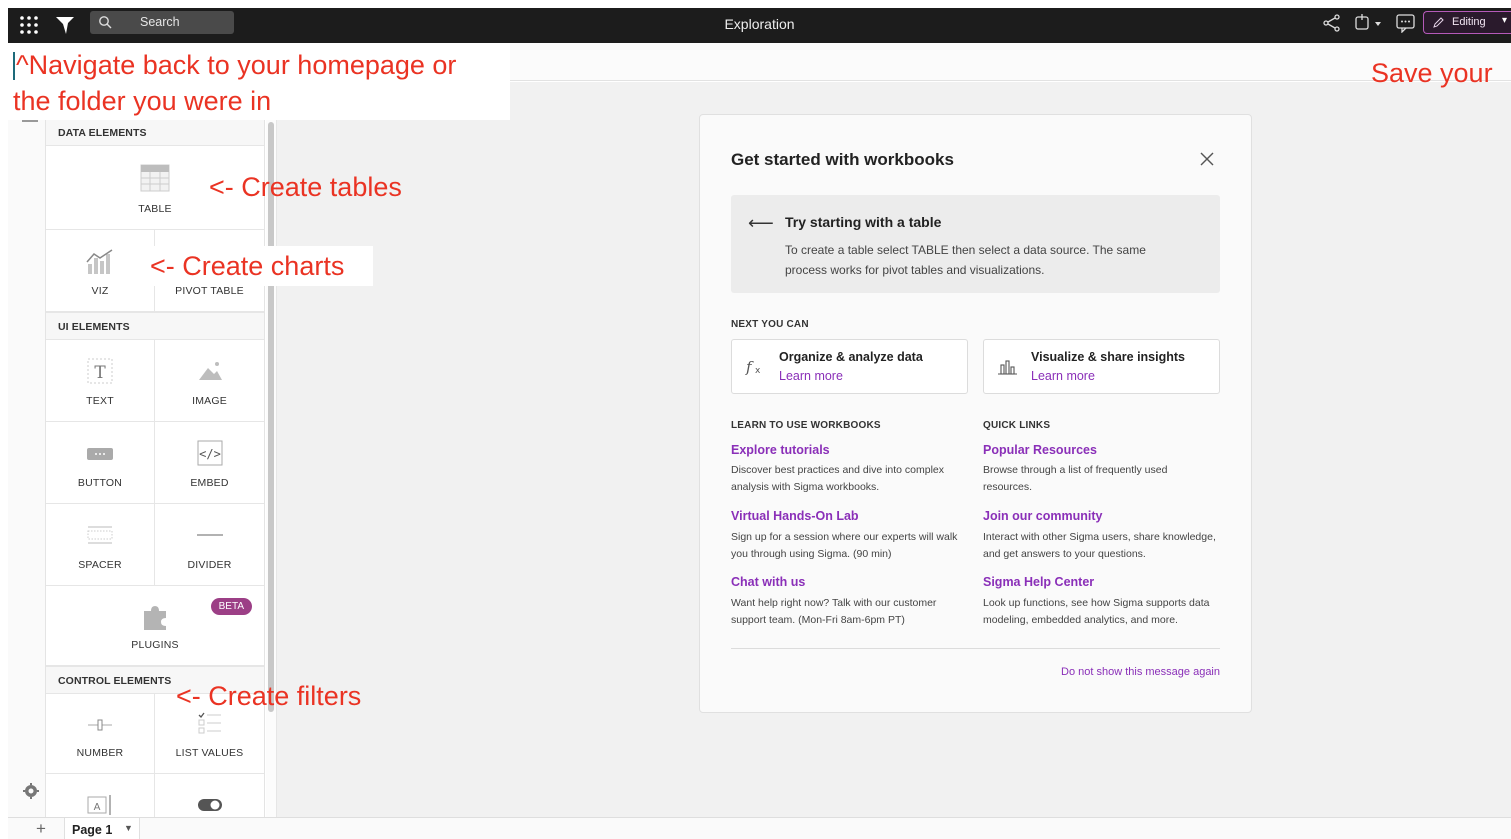 The height and width of the screenshot is (839, 1511). I want to click on do-not-show-link: Do not show this message again, so click(1140, 672).